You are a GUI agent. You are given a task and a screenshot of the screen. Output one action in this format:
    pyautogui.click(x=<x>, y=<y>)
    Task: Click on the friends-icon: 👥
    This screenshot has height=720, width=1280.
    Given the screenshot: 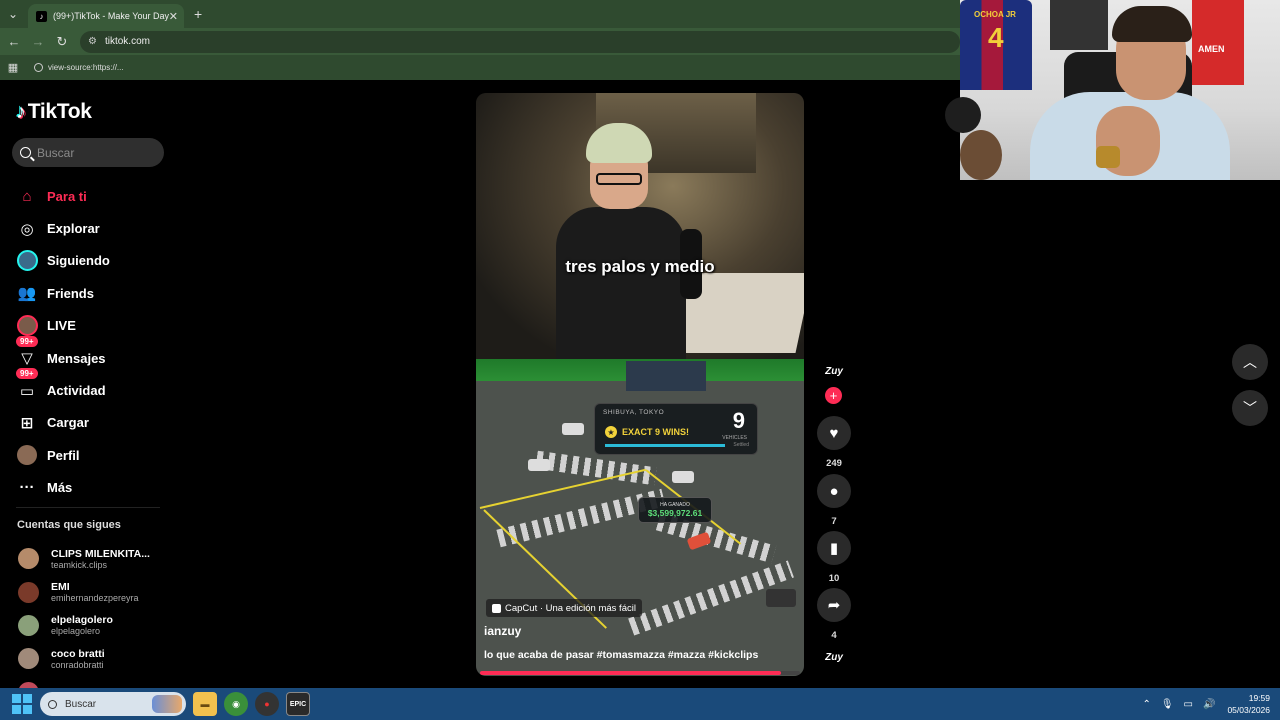 What is the action you would take?
    pyautogui.click(x=27, y=294)
    